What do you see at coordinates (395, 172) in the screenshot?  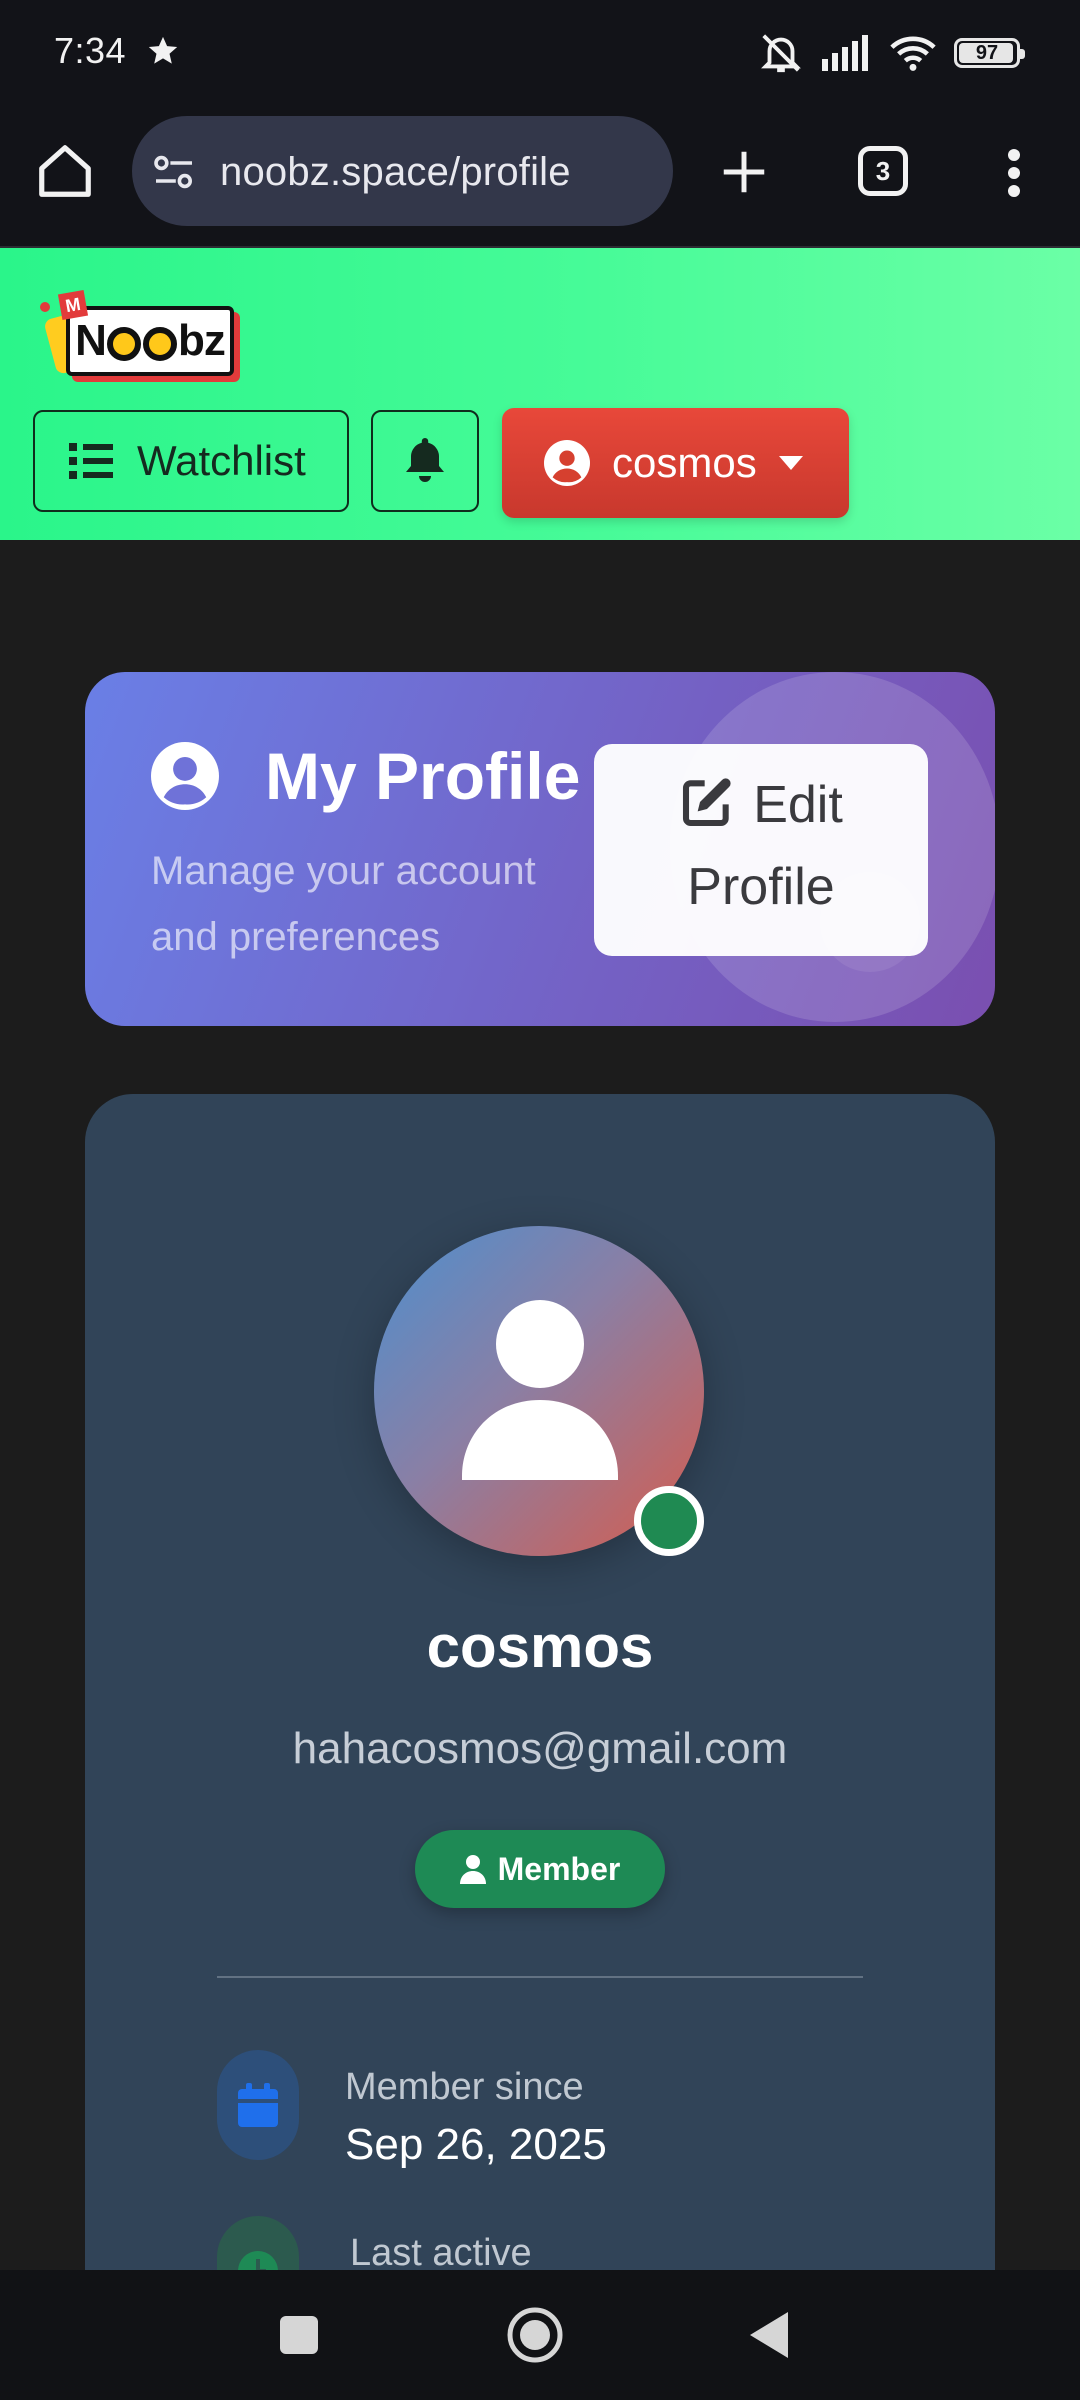 I see `url-text: noobz.space/profile` at bounding box center [395, 172].